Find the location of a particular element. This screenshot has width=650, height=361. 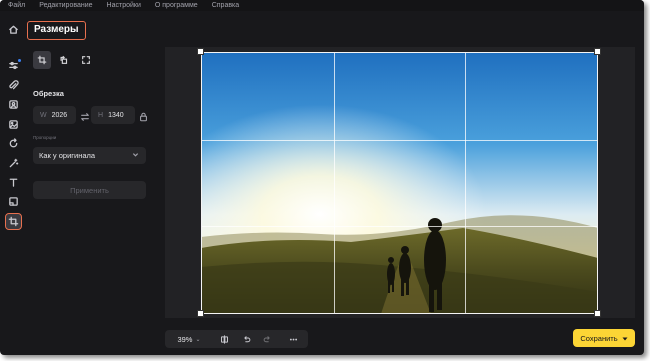

paperclip-icon is located at coordinates (13, 85).